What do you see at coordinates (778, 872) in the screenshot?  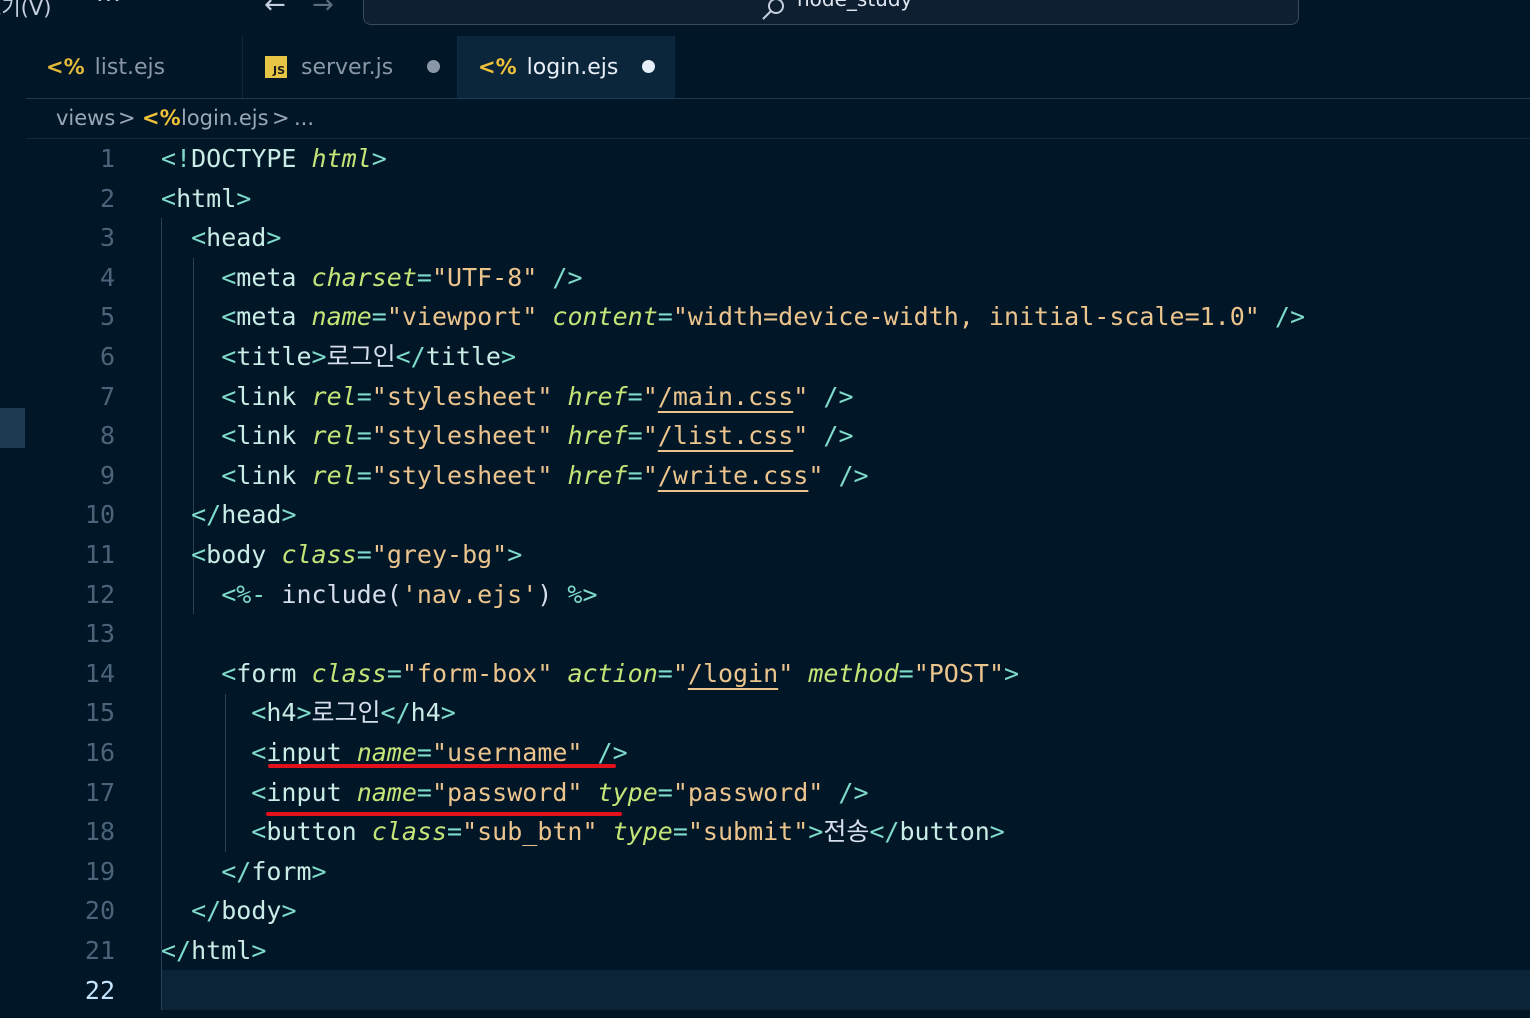 I see `code-line: 19 </form>` at bounding box center [778, 872].